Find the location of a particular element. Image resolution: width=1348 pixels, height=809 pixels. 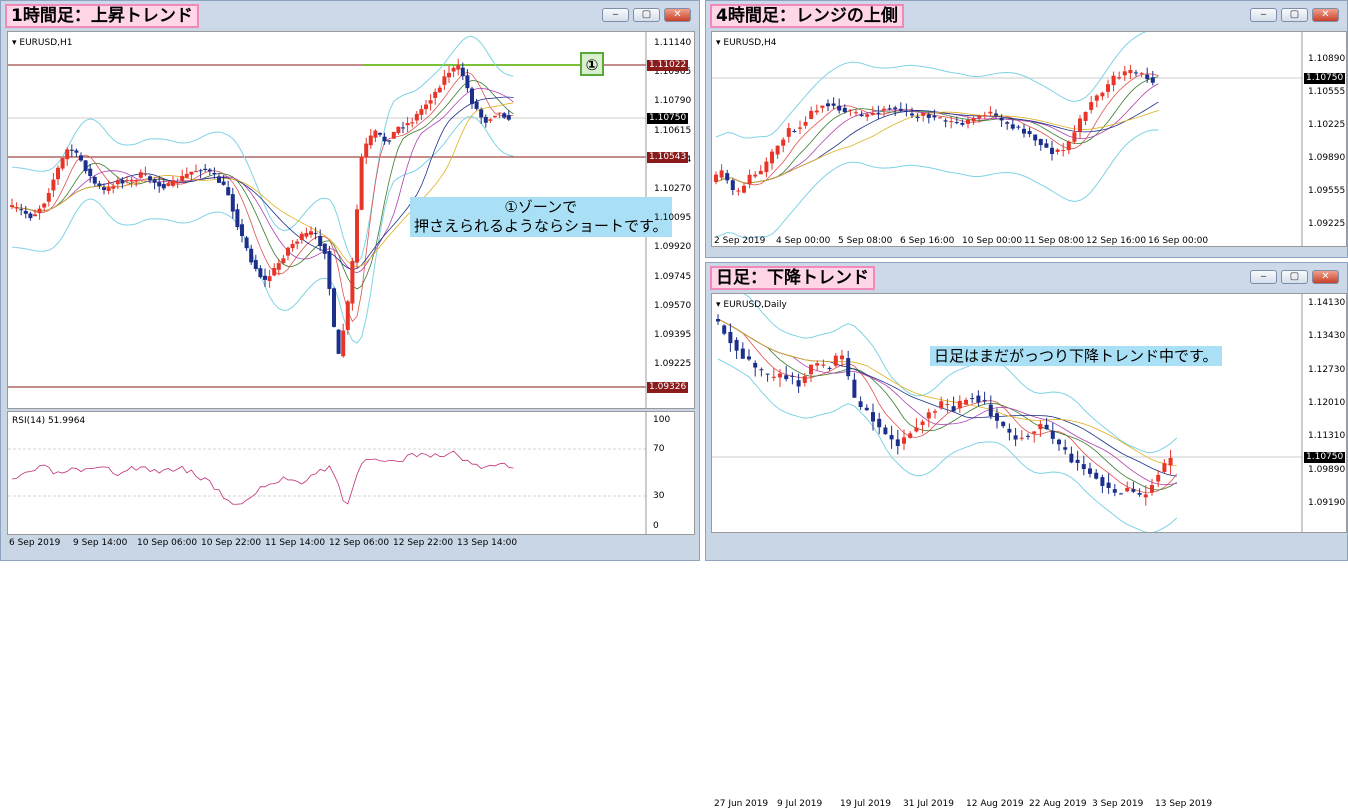

time-axis-label: 19 Jul 2019 is located at coordinates (865, 804).